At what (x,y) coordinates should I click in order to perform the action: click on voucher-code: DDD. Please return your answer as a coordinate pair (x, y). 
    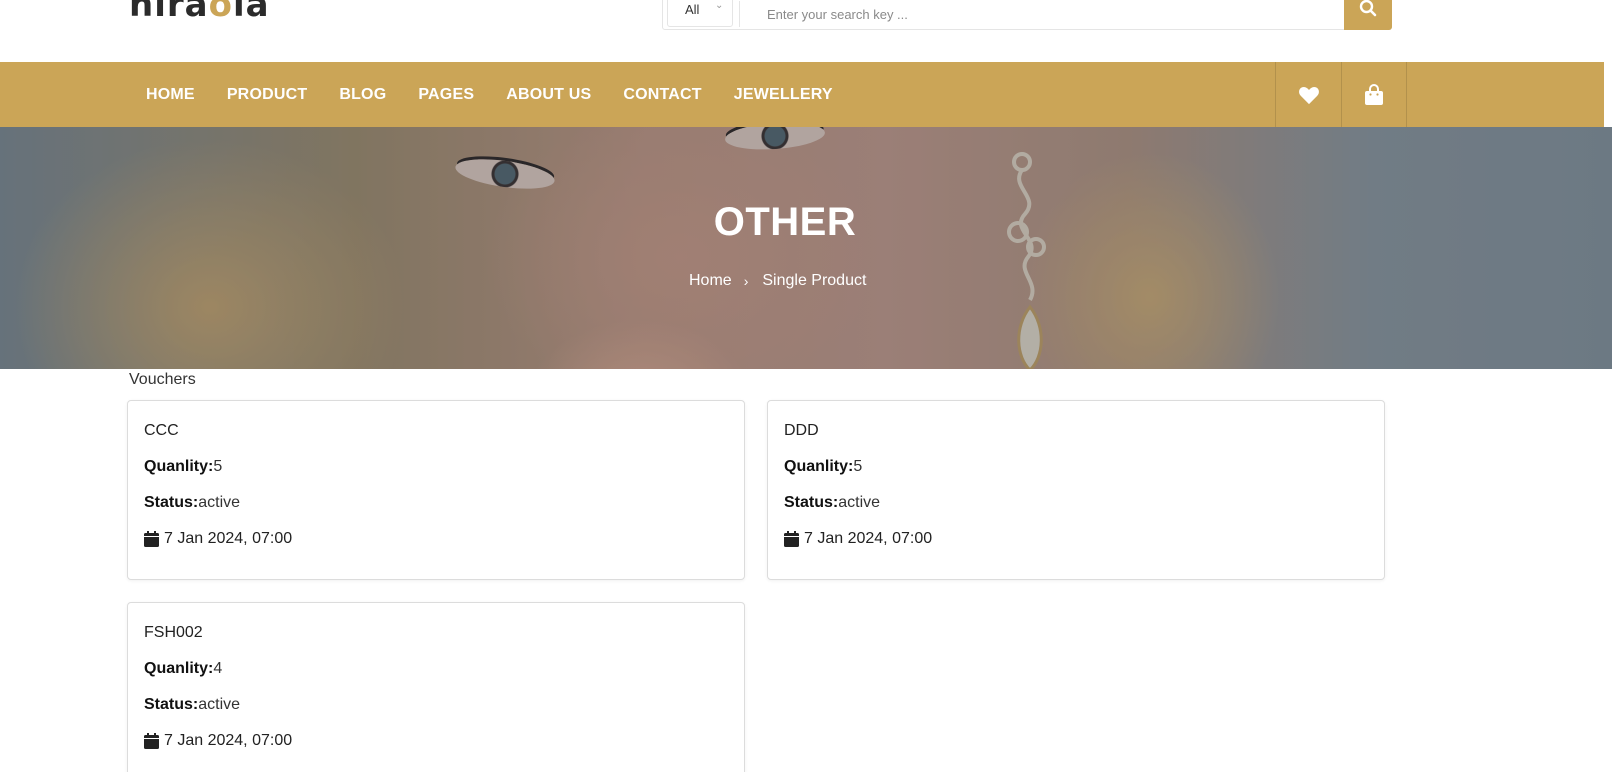
    Looking at the image, I should click on (801, 430).